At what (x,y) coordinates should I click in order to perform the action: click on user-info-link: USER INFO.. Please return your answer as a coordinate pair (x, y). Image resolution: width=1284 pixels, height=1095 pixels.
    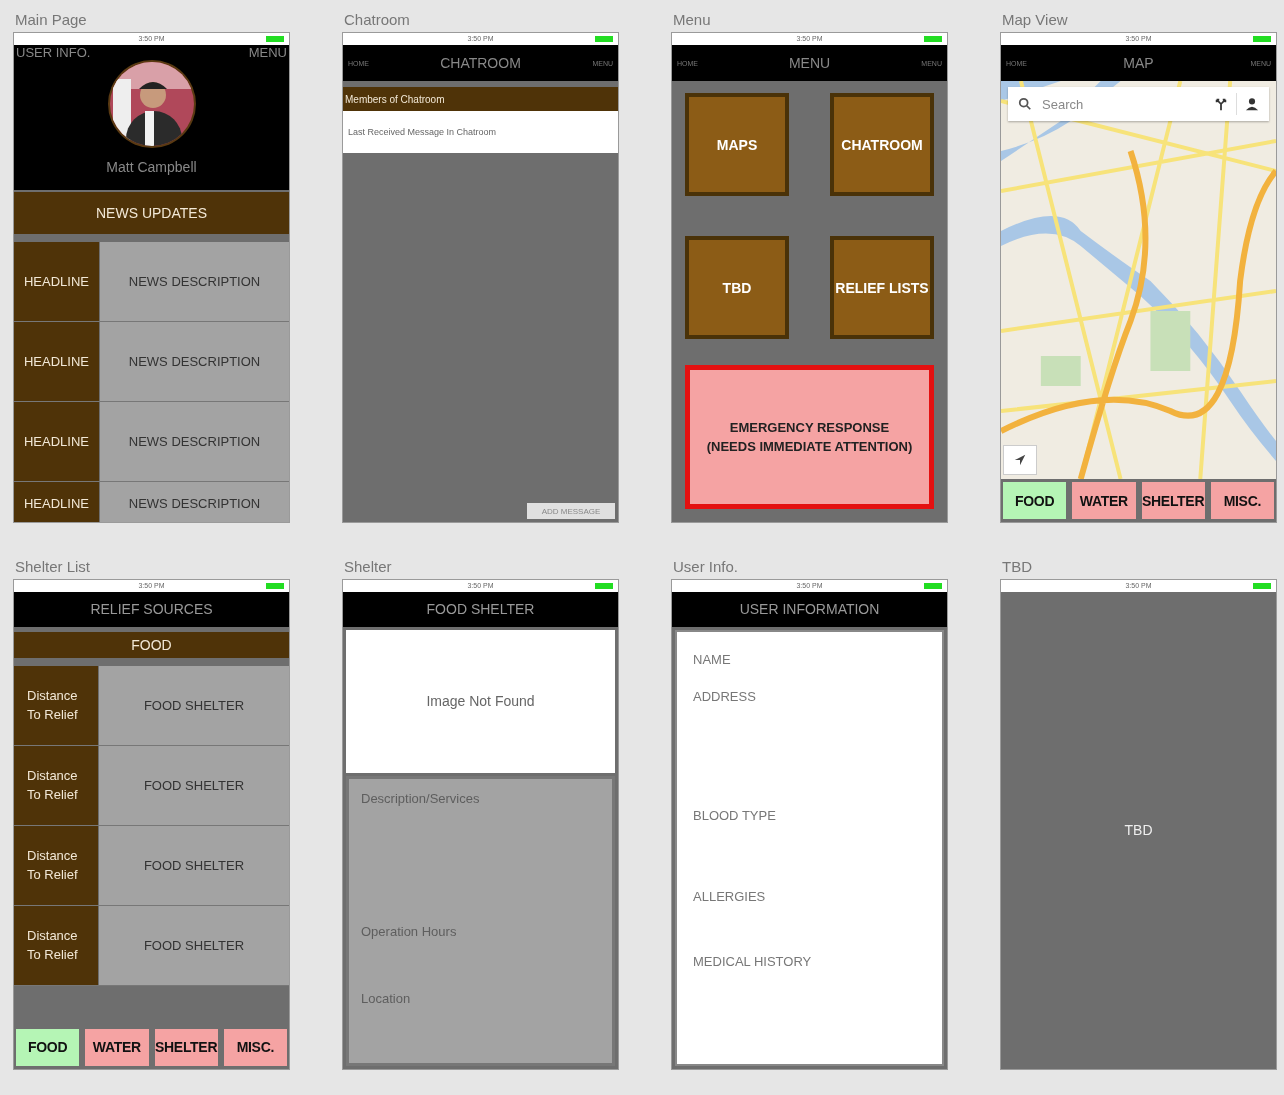
    Looking at the image, I should click on (53, 52).